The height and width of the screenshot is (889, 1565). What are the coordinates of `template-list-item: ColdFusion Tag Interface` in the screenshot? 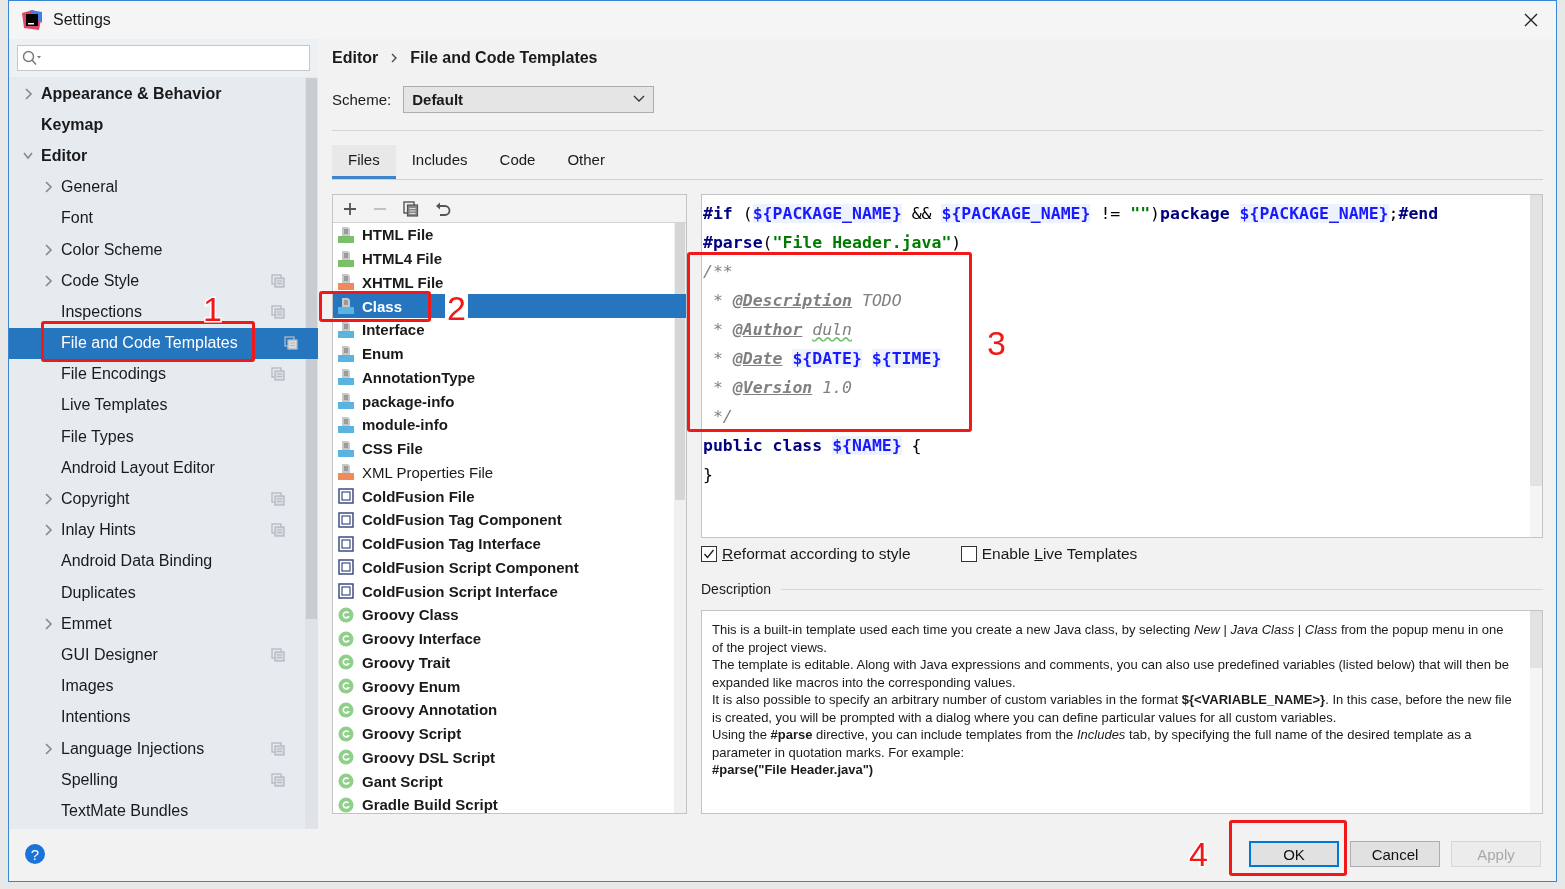 It's located at (451, 544).